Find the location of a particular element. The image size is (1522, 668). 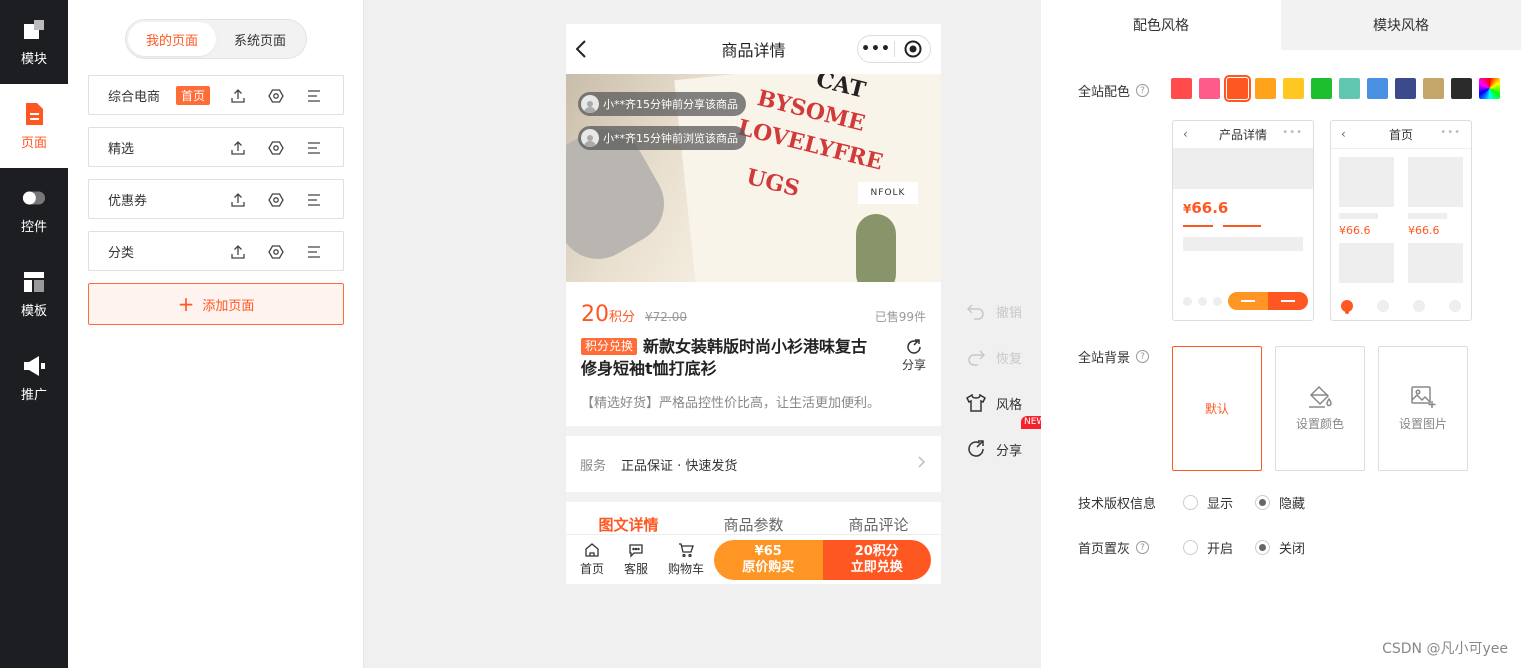

page-row: 综合电商 首页 is located at coordinates (216, 95).